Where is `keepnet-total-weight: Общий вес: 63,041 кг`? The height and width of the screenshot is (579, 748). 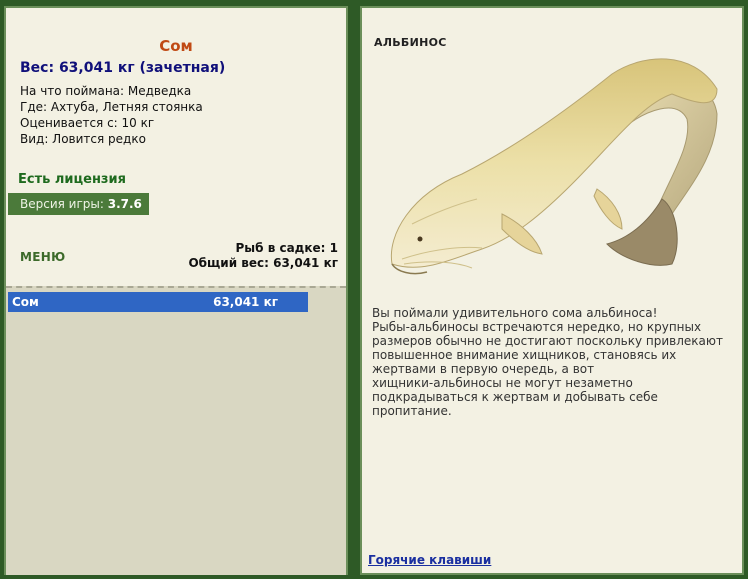 keepnet-total-weight: Общий вес: 63,041 кг is located at coordinates (263, 263).